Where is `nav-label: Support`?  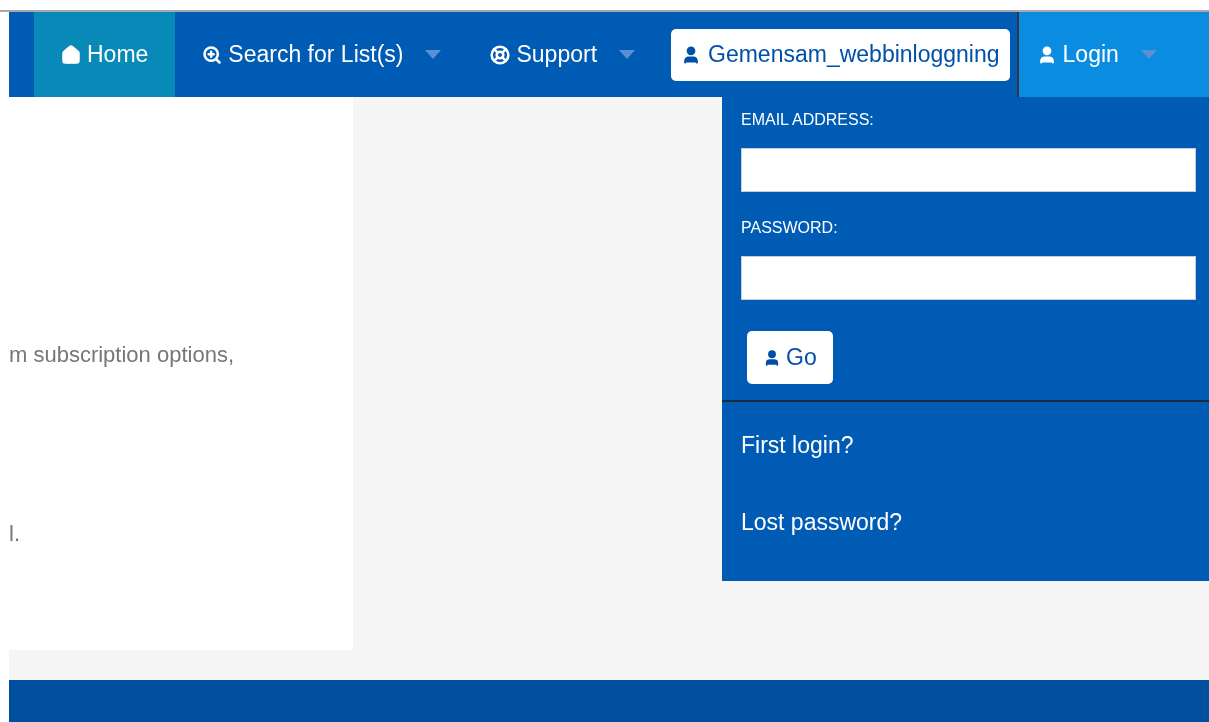
nav-label: Support is located at coordinates (557, 54).